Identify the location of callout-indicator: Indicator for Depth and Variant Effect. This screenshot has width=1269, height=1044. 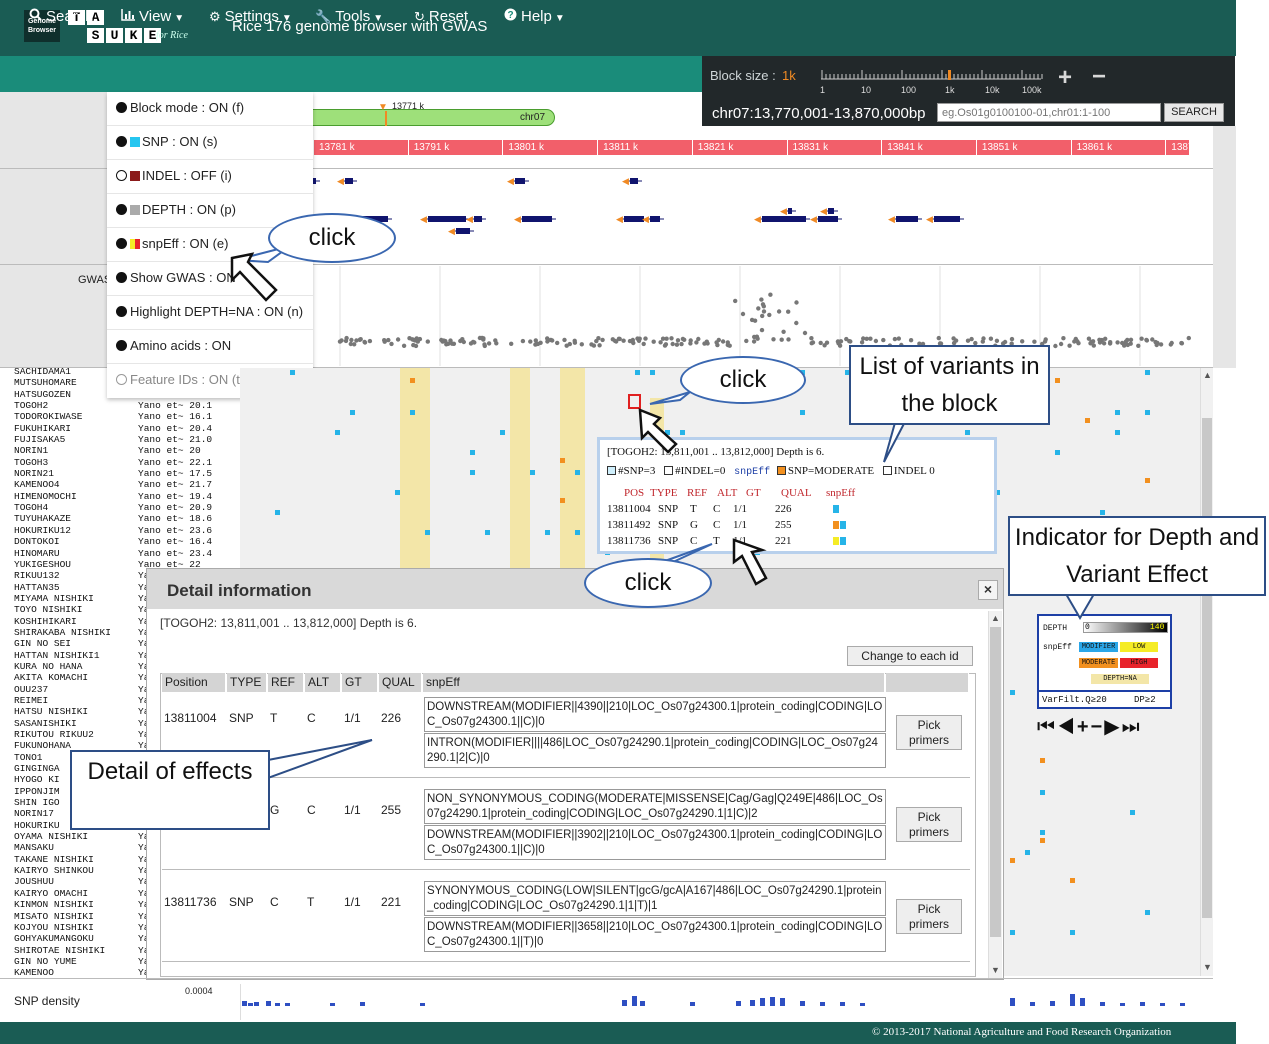
(1137, 556).